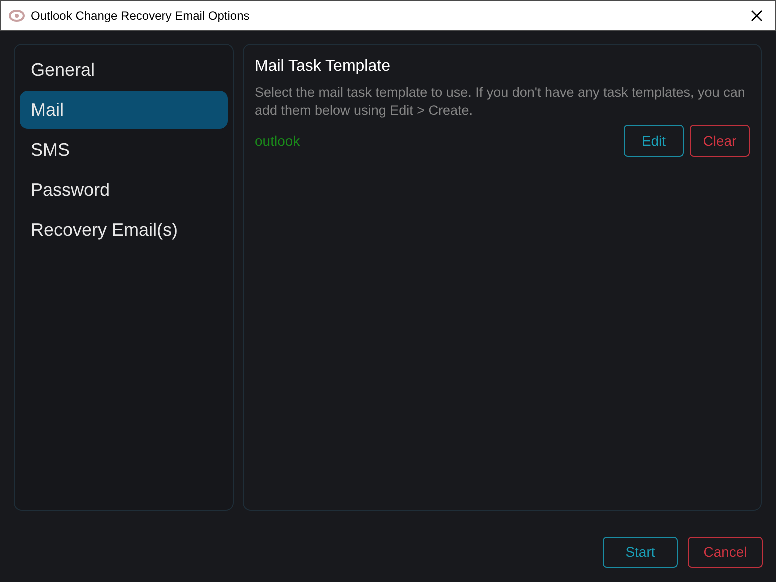 This screenshot has width=776, height=582. Describe the element at coordinates (725, 552) in the screenshot. I see `cancel-button: Cancel` at that location.